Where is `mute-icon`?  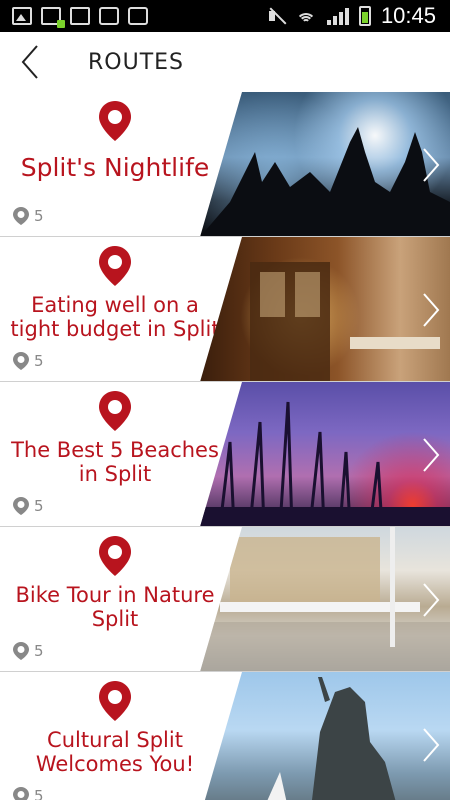
mute-icon is located at coordinates (276, 16).